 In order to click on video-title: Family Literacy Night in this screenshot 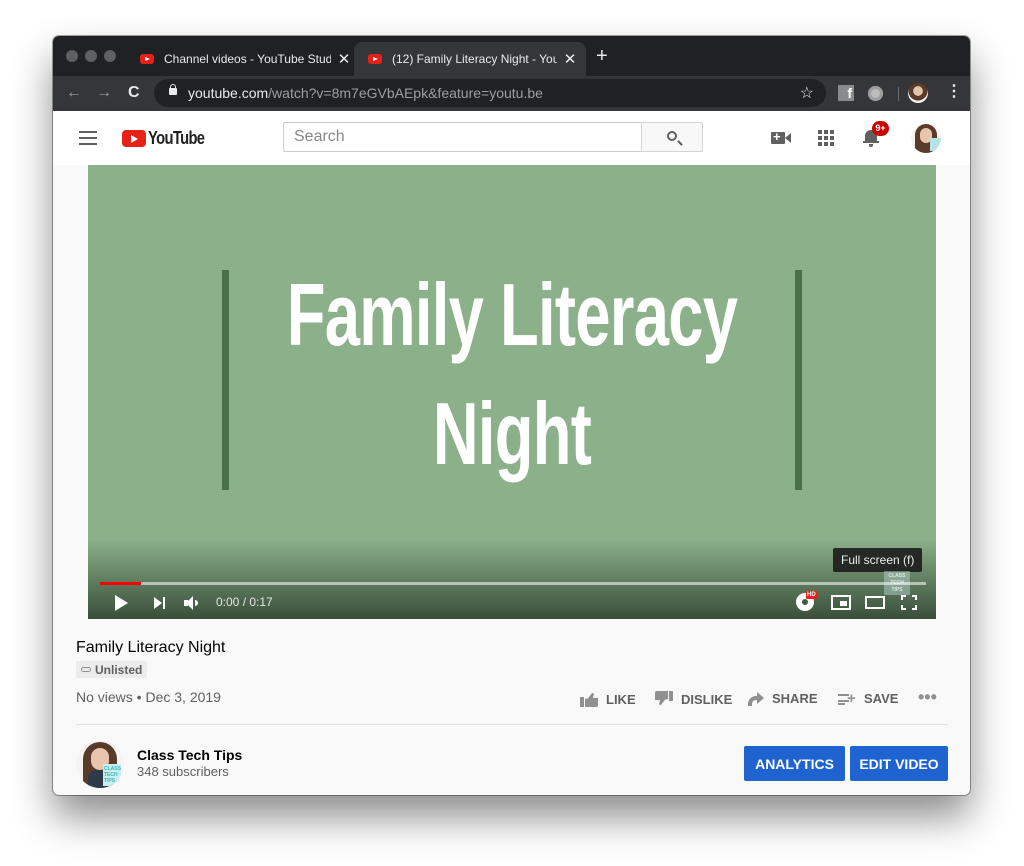, I will do `click(151, 647)`.